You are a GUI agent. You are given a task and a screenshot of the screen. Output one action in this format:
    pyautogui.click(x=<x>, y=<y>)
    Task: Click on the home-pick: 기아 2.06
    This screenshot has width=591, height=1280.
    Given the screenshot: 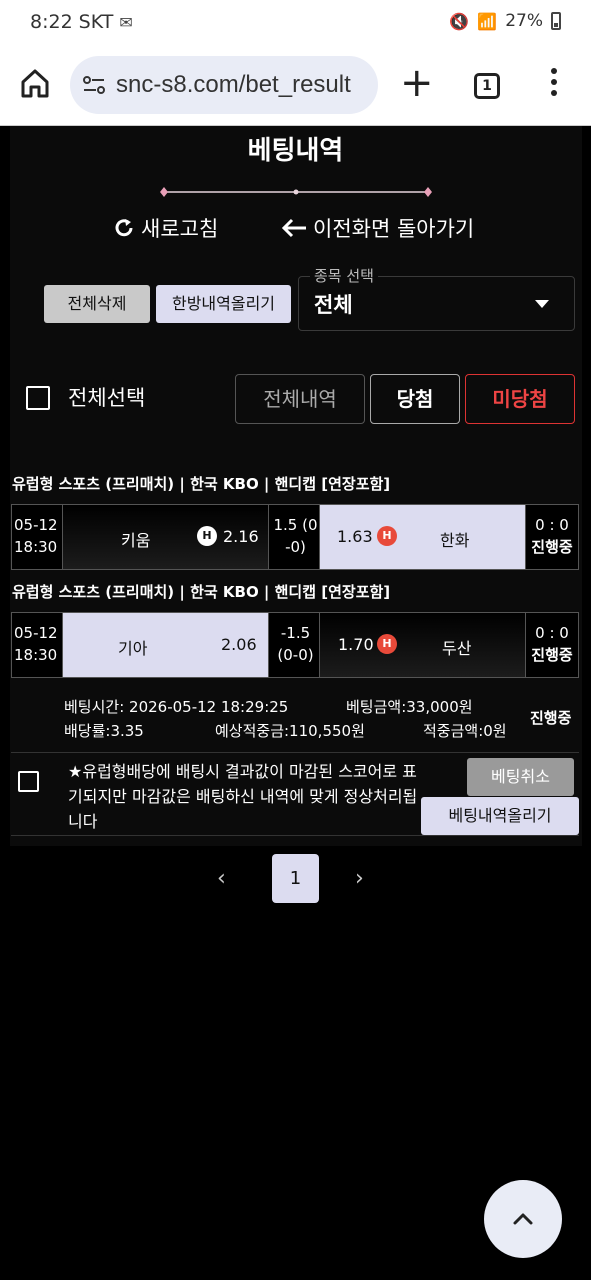 What is the action you would take?
    pyautogui.click(x=166, y=645)
    